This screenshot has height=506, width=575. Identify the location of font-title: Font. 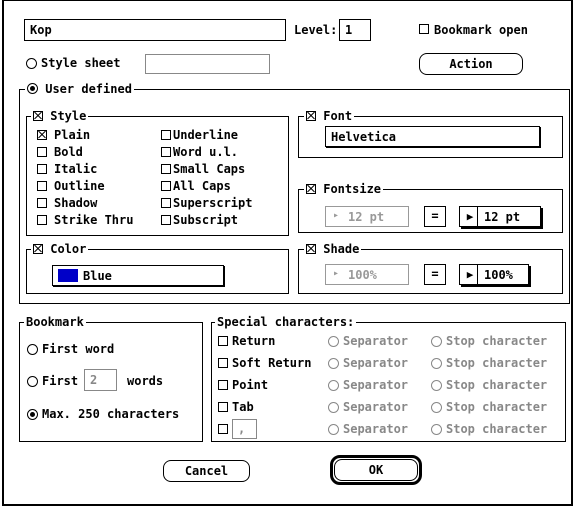
(338, 116).